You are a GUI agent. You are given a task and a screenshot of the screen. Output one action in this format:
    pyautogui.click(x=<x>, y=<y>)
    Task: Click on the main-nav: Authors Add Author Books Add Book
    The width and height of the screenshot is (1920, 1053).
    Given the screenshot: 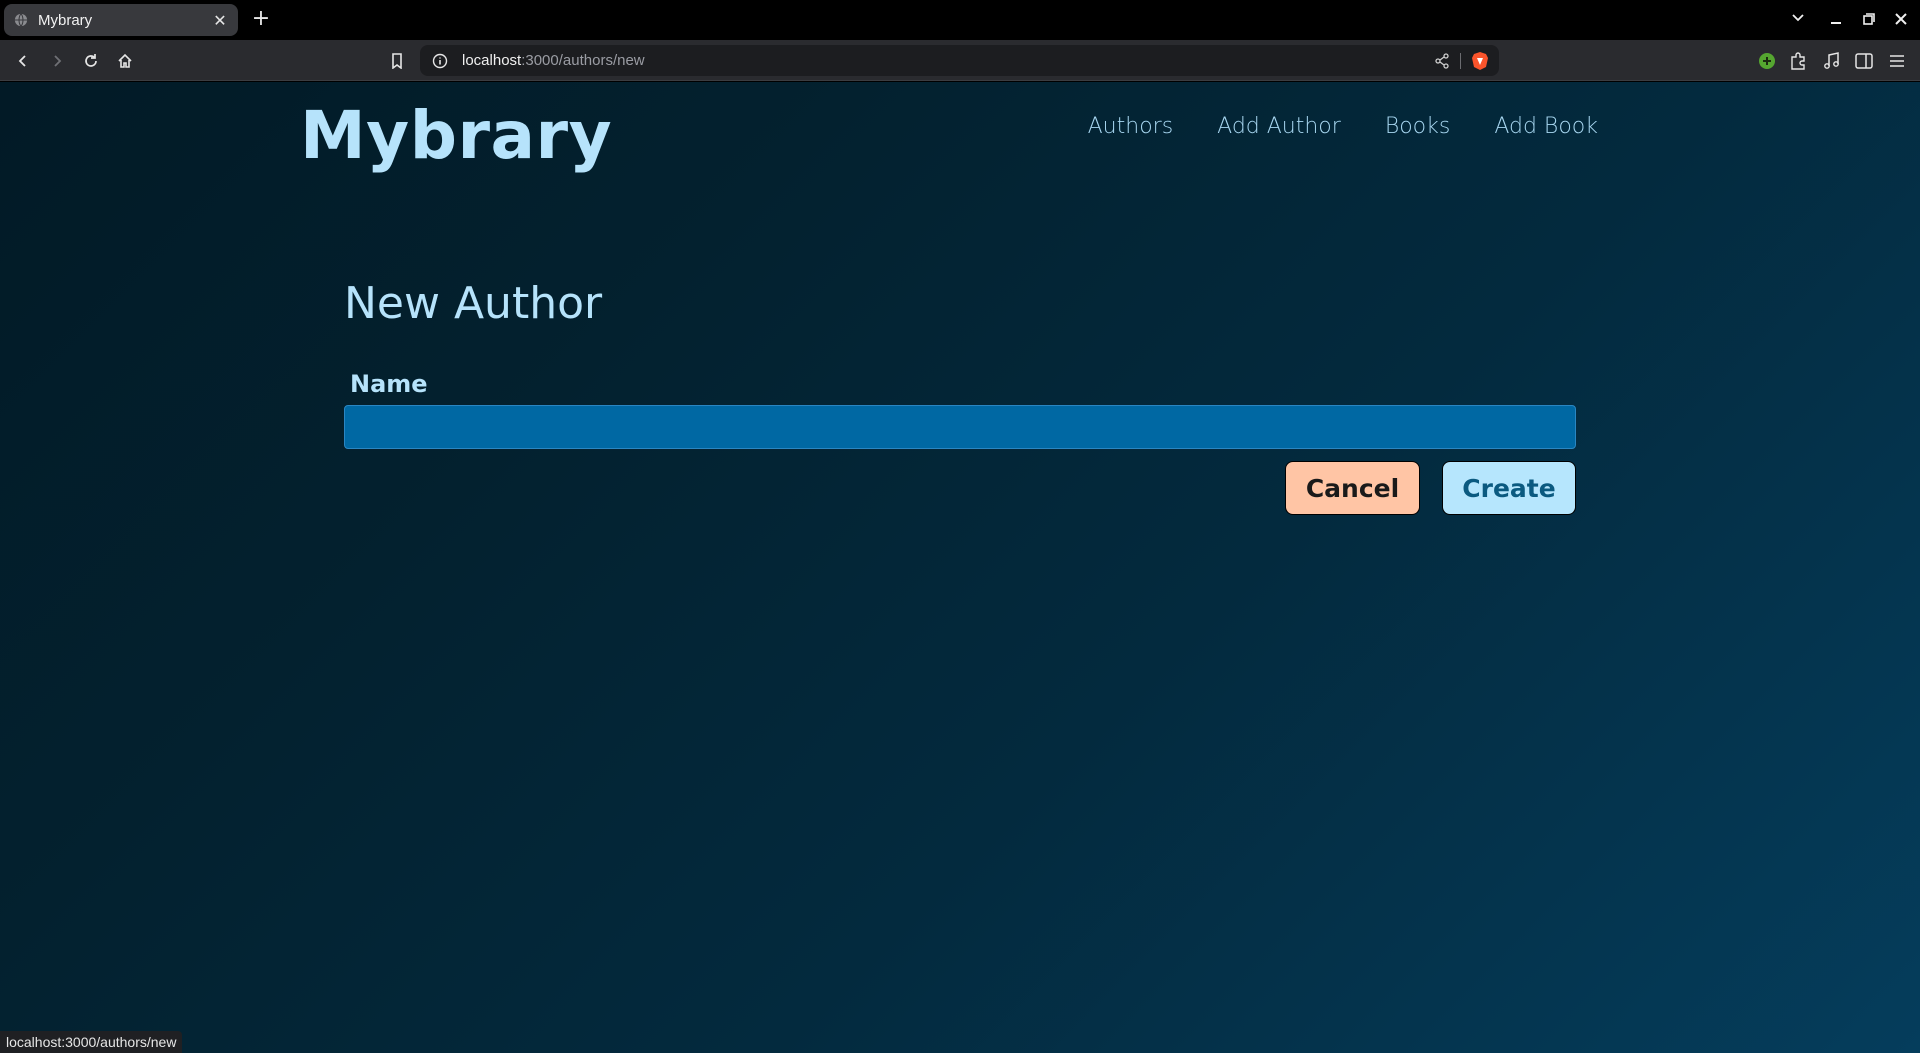 What is the action you would take?
    pyautogui.click(x=1343, y=126)
    